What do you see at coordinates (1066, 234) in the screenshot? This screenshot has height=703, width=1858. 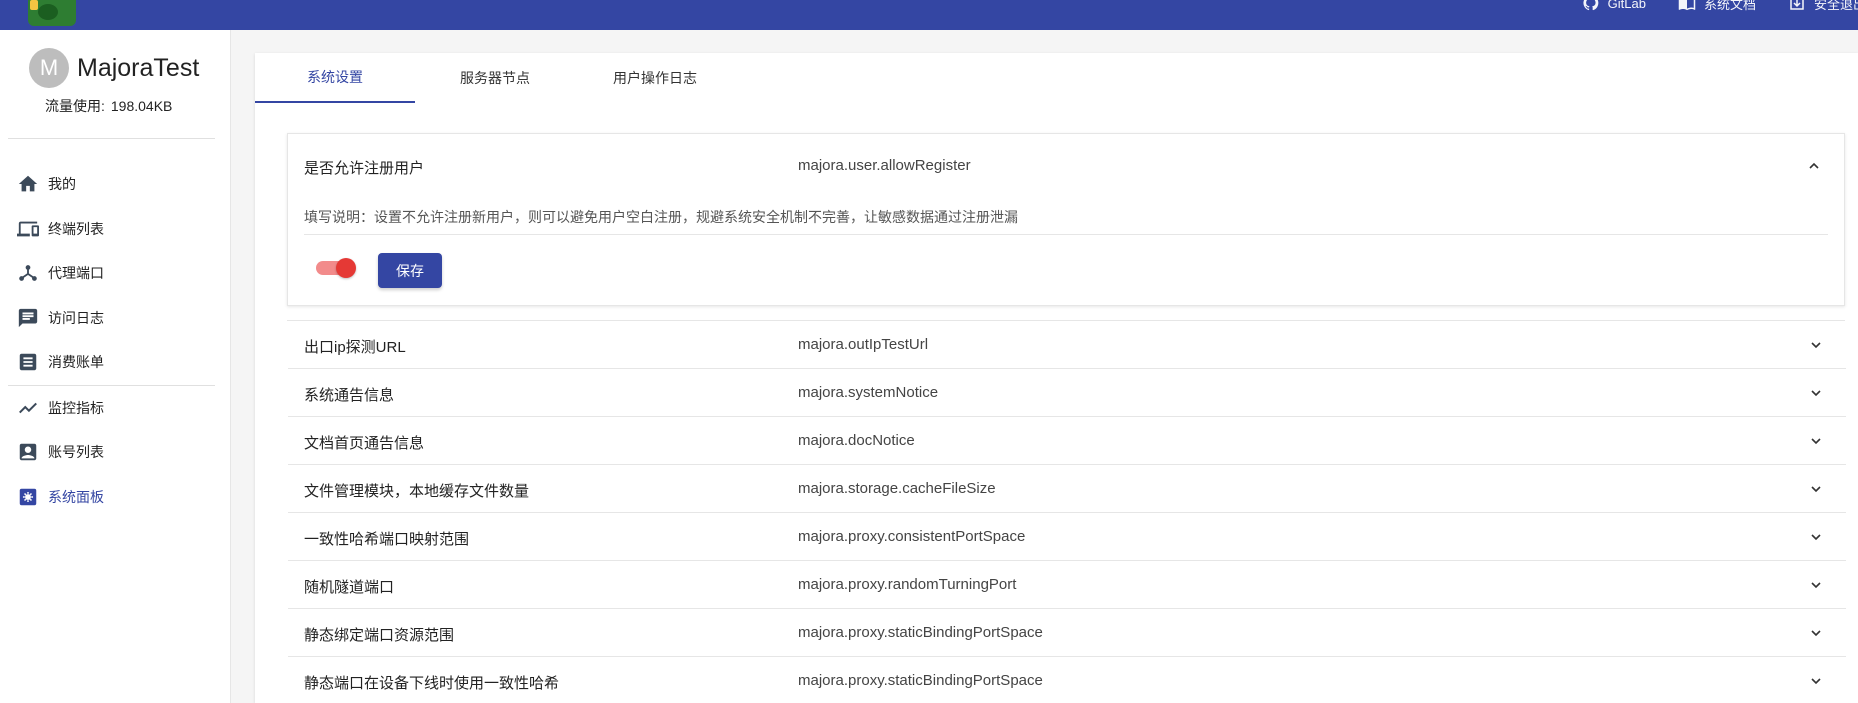 I see `description-divider` at bounding box center [1066, 234].